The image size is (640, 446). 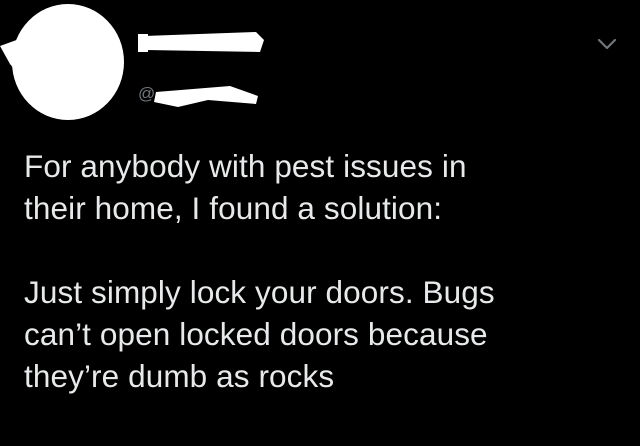 I want to click on tweet-line: can’t open locked doors because, so click(x=256, y=334).